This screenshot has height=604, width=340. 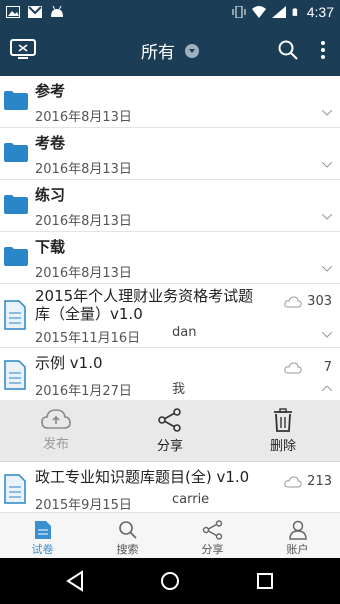 I want to click on folder-row: 练习 2016年8月13日, so click(x=170, y=206).